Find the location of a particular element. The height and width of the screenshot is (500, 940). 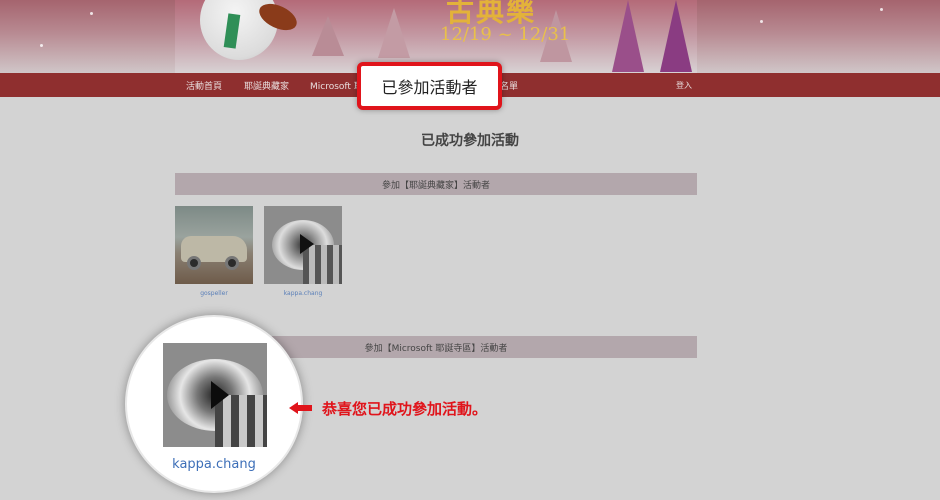

participants-tab-callout: 已參加活動者 is located at coordinates (429, 86).